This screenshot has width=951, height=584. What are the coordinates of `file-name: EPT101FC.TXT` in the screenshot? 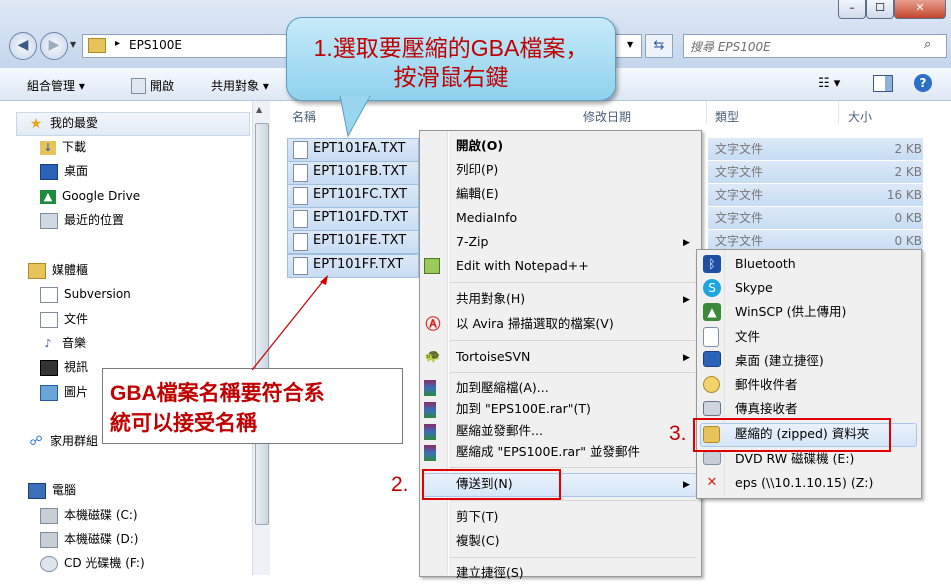 It's located at (360, 195).